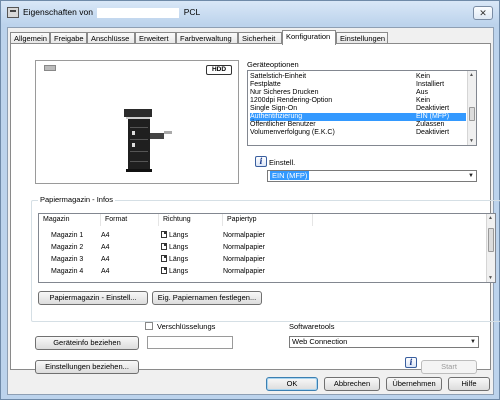  What do you see at coordinates (292, 384) in the screenshot?
I see `ok-button: OK` at bounding box center [292, 384].